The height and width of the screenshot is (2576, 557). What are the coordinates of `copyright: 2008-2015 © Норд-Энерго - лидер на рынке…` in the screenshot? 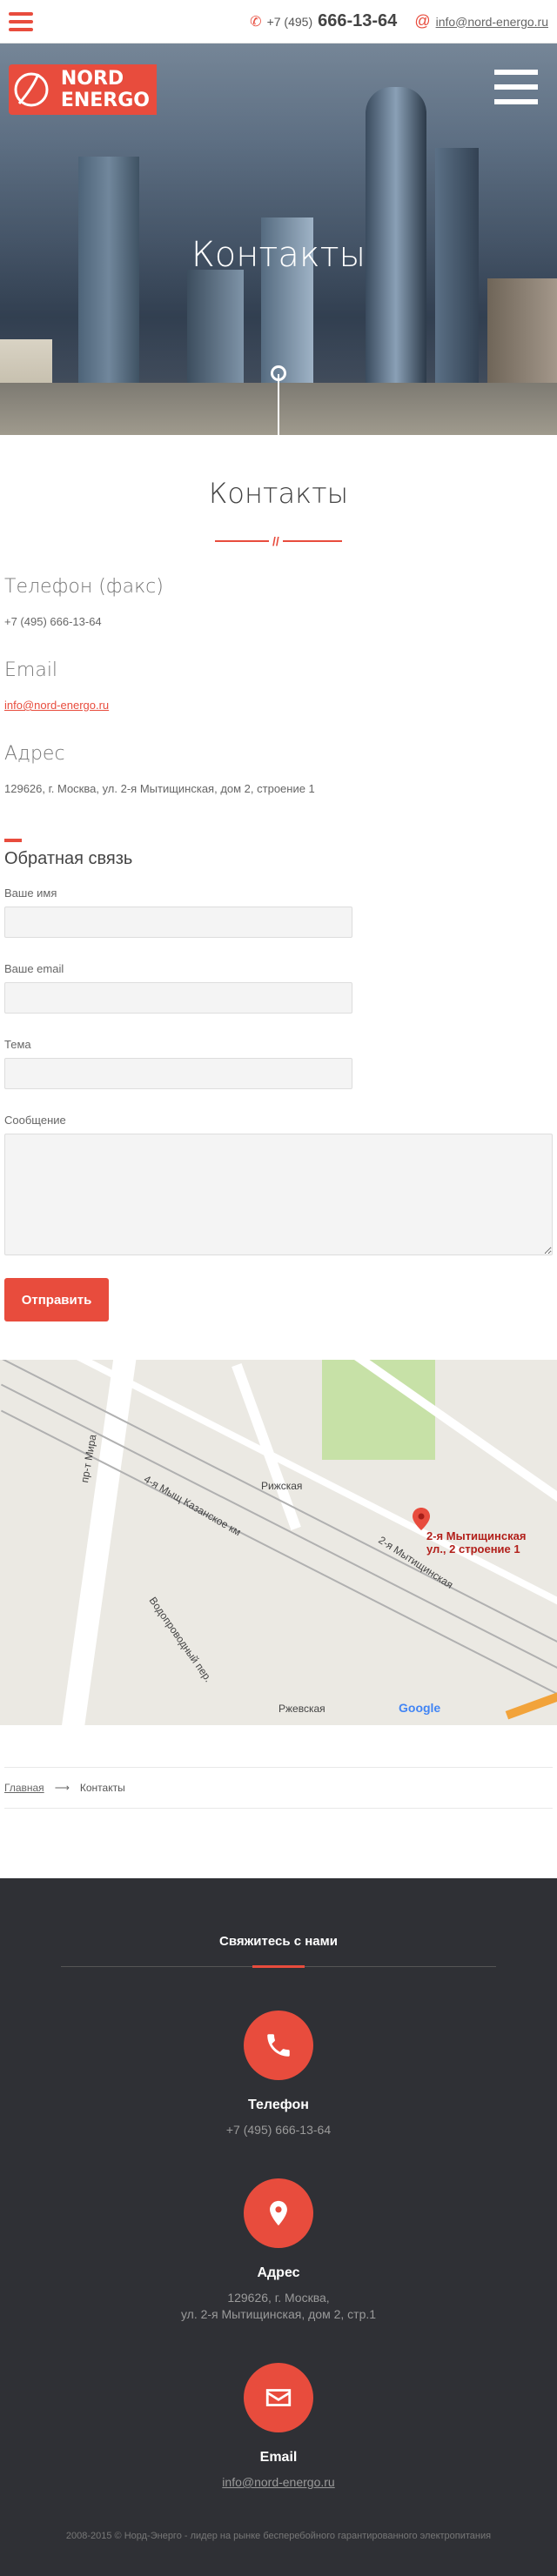 It's located at (278, 2536).